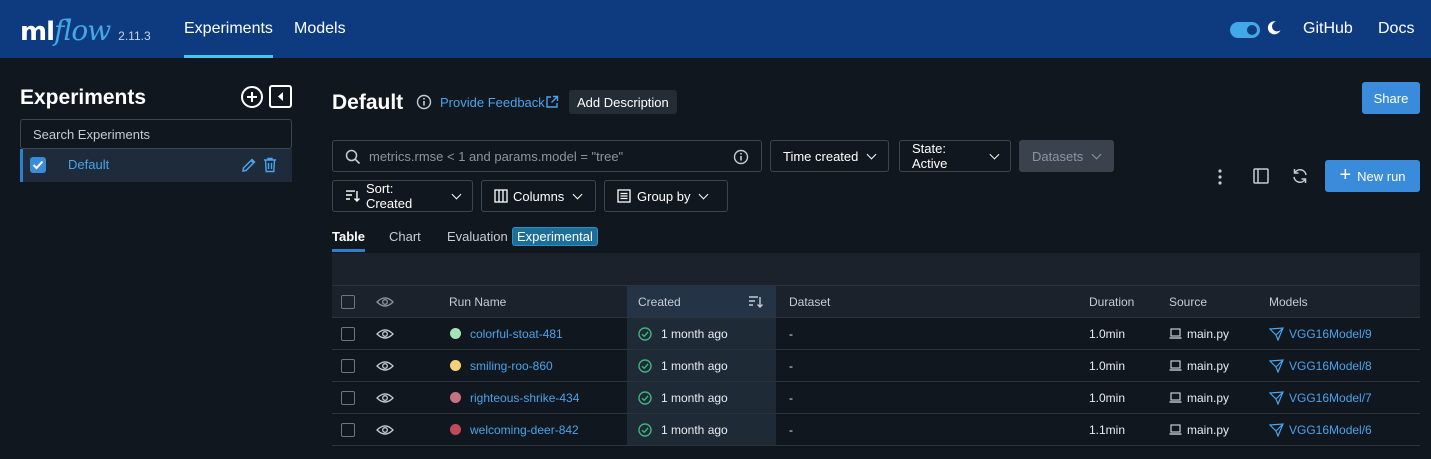  What do you see at coordinates (1261, 176) in the screenshot?
I see `toggle-panel-icon` at bounding box center [1261, 176].